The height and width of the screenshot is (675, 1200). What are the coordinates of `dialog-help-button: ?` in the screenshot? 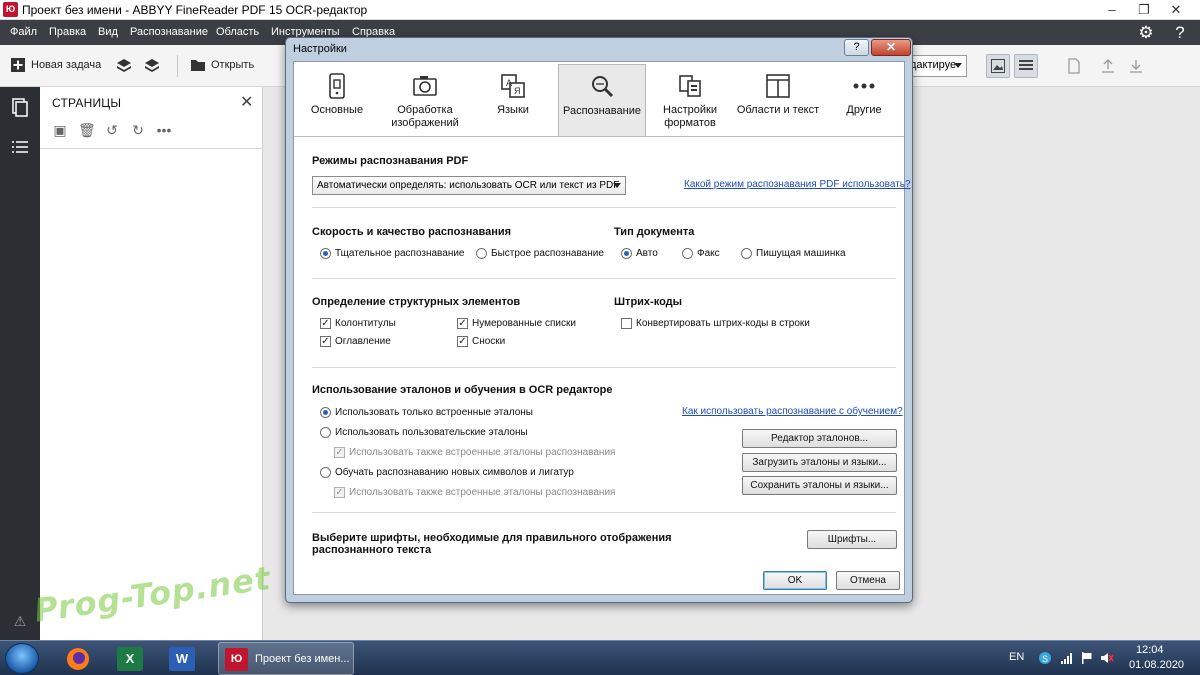 It's located at (856, 47).